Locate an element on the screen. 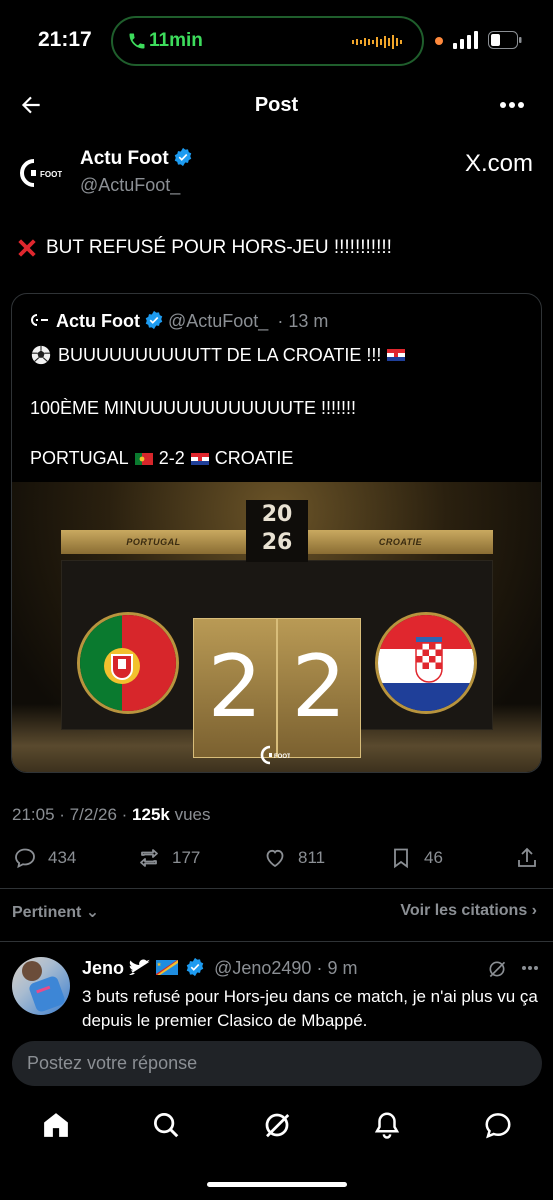 This screenshot has width=553, height=1200. world-cup-2026-logo: 20 26 is located at coordinates (277, 531).